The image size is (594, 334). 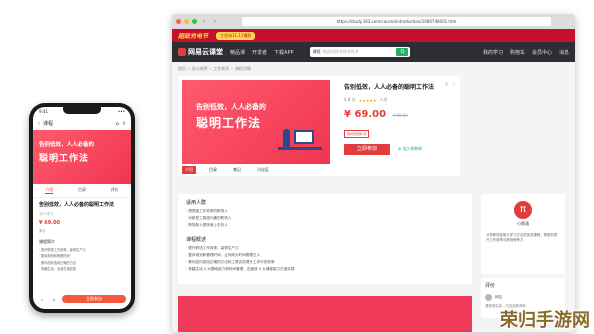 I want to click on breadcrumb-office: 办公效率, so click(x=200, y=69).